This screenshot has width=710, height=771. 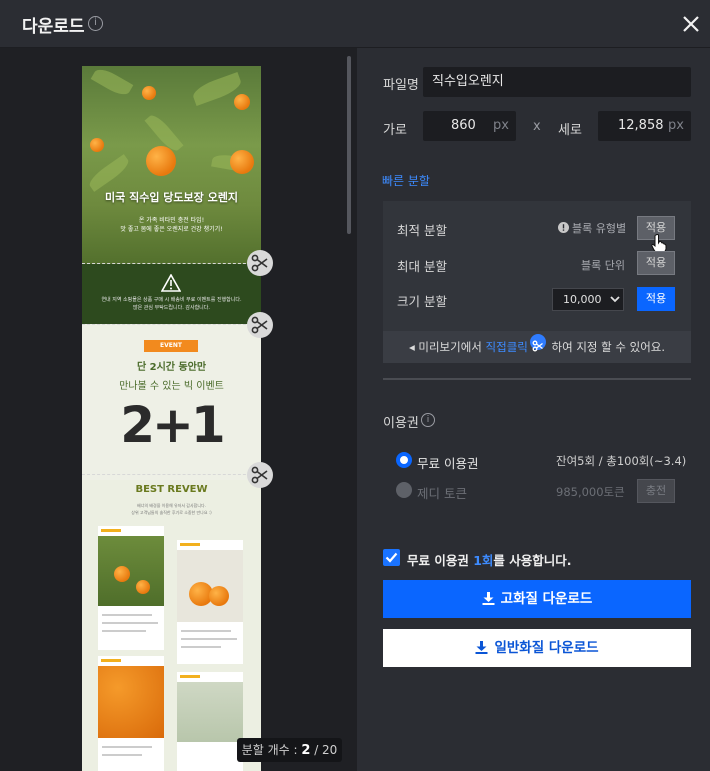 I want to click on direct-click-hint: ◂ 미리보기에서 직접클릭 하여 지정 할 수 있어요., so click(x=537, y=347).